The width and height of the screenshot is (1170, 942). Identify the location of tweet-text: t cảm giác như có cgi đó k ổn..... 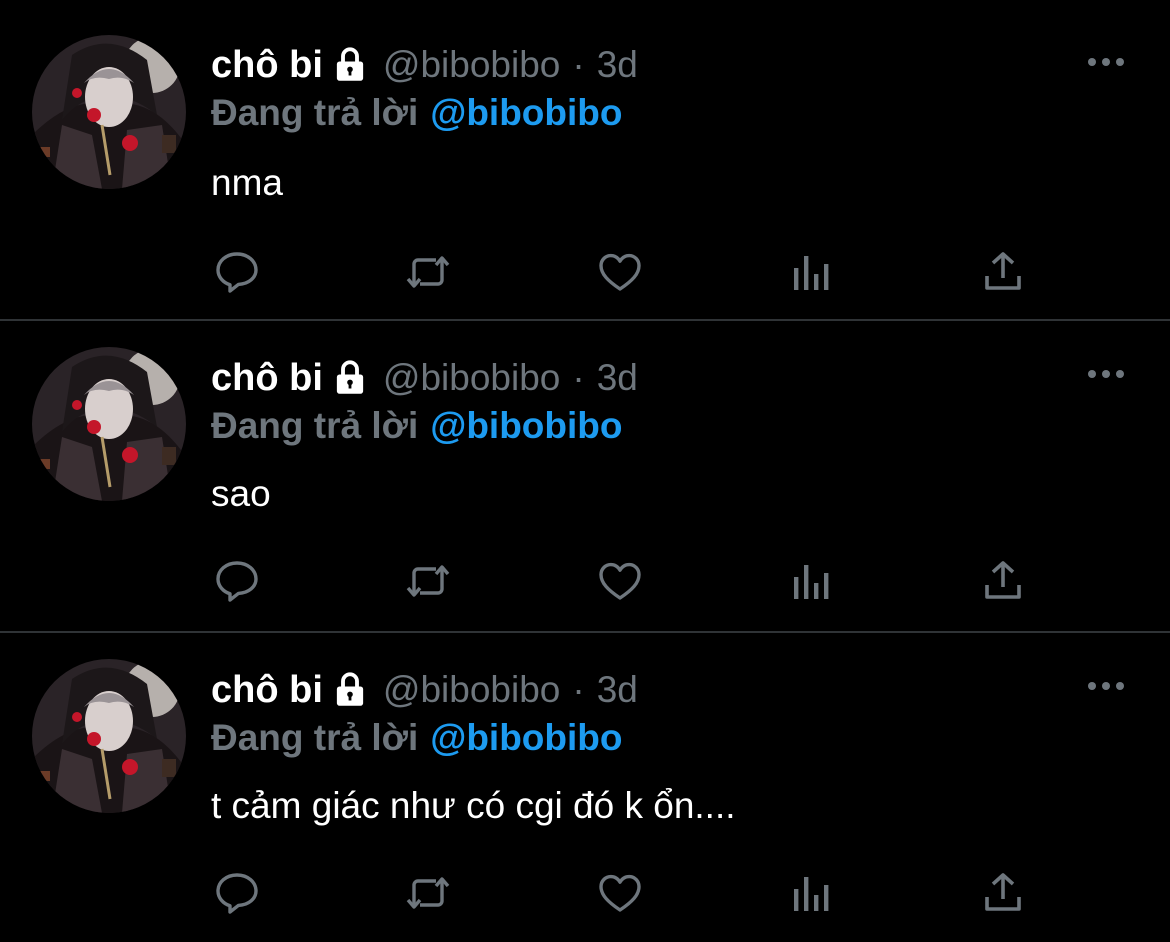
(473, 805).